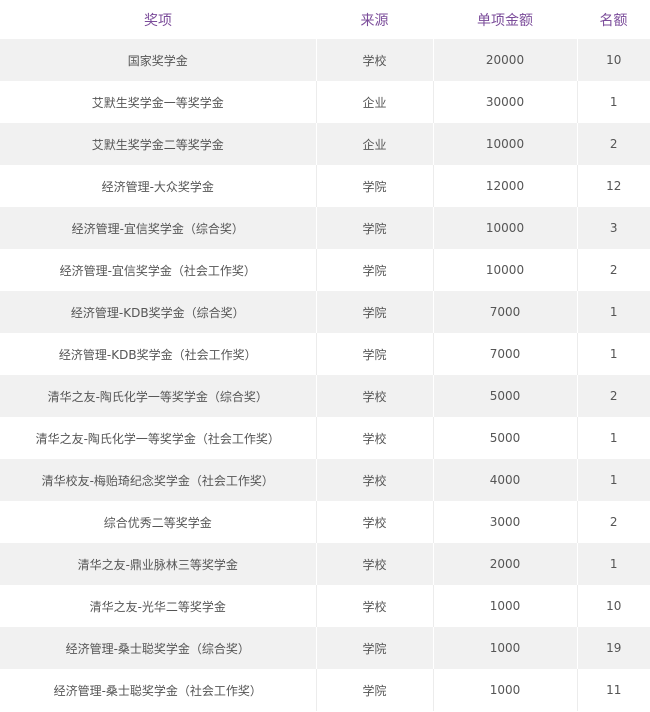 The height and width of the screenshot is (712, 650). What do you see at coordinates (158, 690) in the screenshot?
I see `cell-award: 经济管理-桑士聪奖学金（社会工作奖）` at bounding box center [158, 690].